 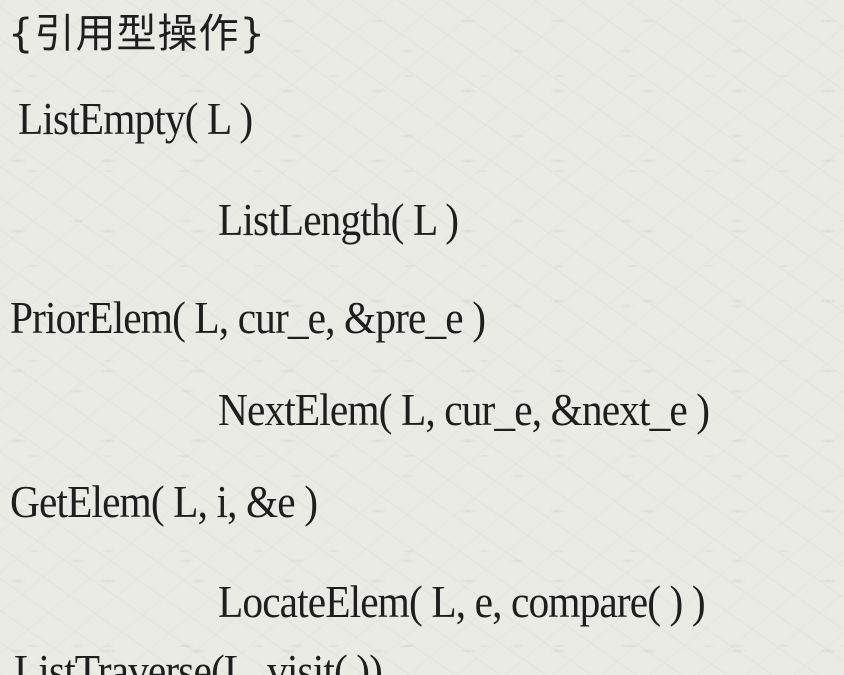 What do you see at coordinates (135, 118) in the screenshot?
I see `operation-list-empty: ListEmpty( L )` at bounding box center [135, 118].